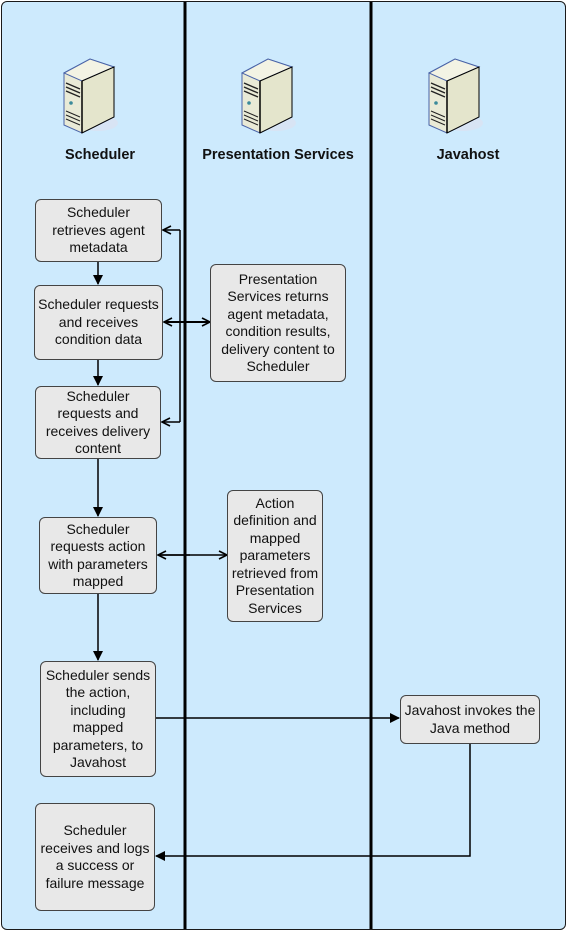 The image size is (567, 931). Describe the element at coordinates (468, 155) in the screenshot. I see `lane-title-javahost: Javahost` at that location.